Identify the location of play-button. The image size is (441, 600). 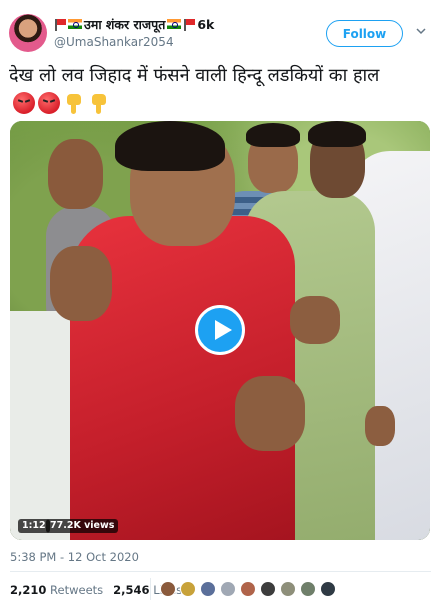
(220, 330).